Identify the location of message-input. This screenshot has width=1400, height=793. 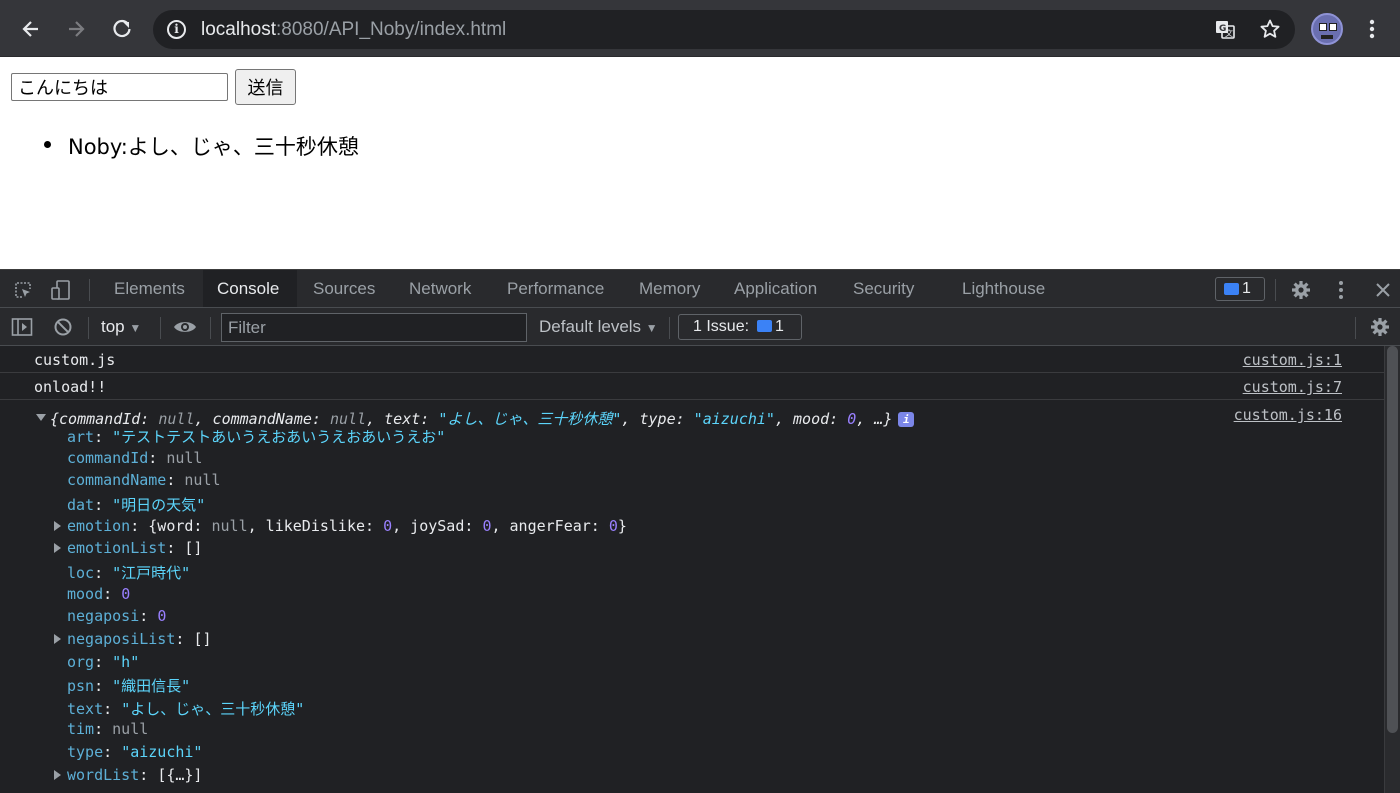
(119, 87).